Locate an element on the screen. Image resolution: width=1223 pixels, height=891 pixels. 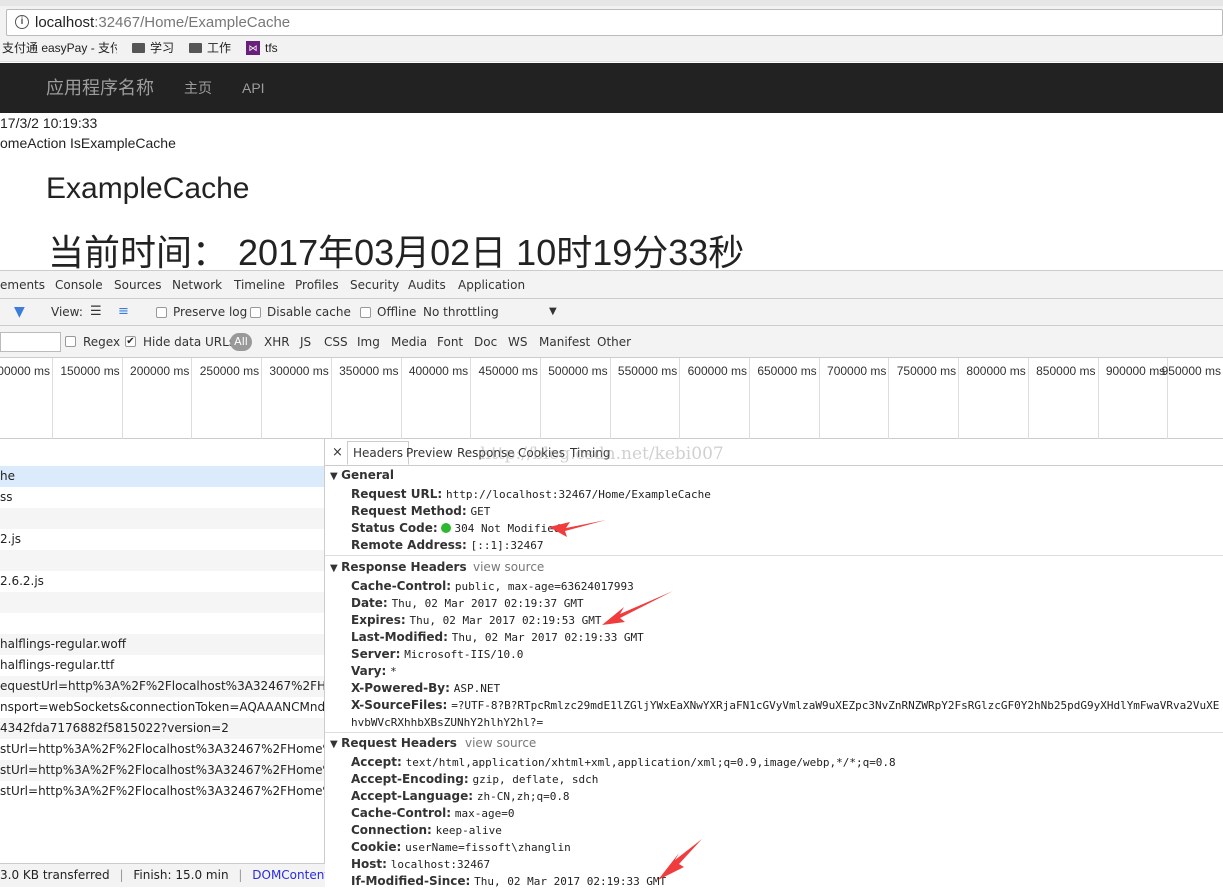
filter-manifest: Manifest is located at coordinates (564, 342).